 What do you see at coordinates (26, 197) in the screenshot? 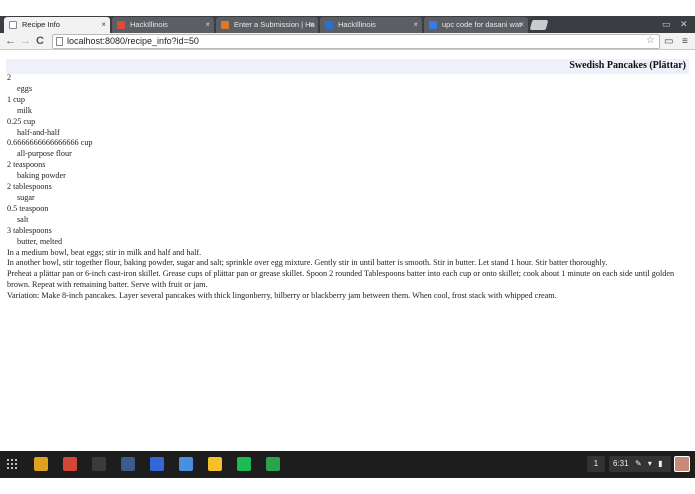
I see `ingredient-name: sugar` at bounding box center [26, 197].